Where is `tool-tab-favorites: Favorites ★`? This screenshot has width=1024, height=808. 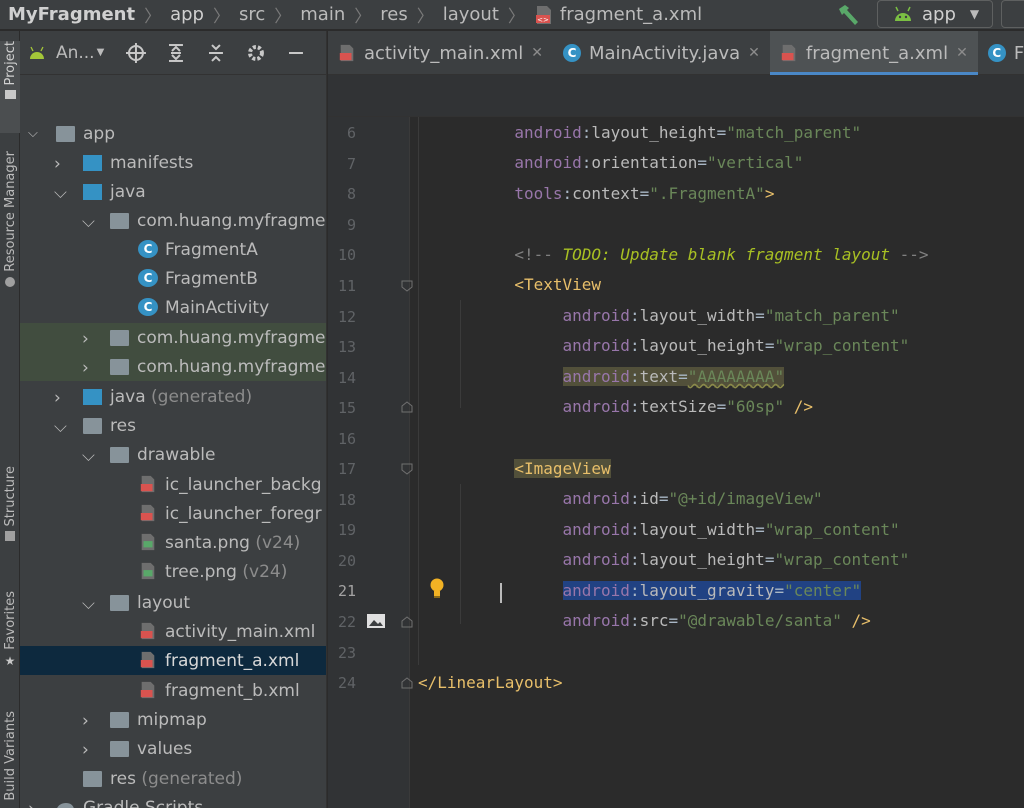 tool-tab-favorites: Favorites ★ is located at coordinates (10, 629).